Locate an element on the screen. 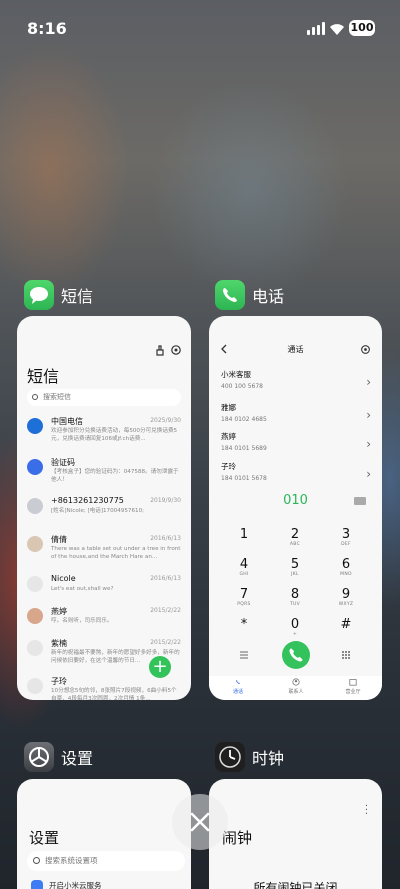  app-header-phone: 电话 is located at coordinates (249, 295).